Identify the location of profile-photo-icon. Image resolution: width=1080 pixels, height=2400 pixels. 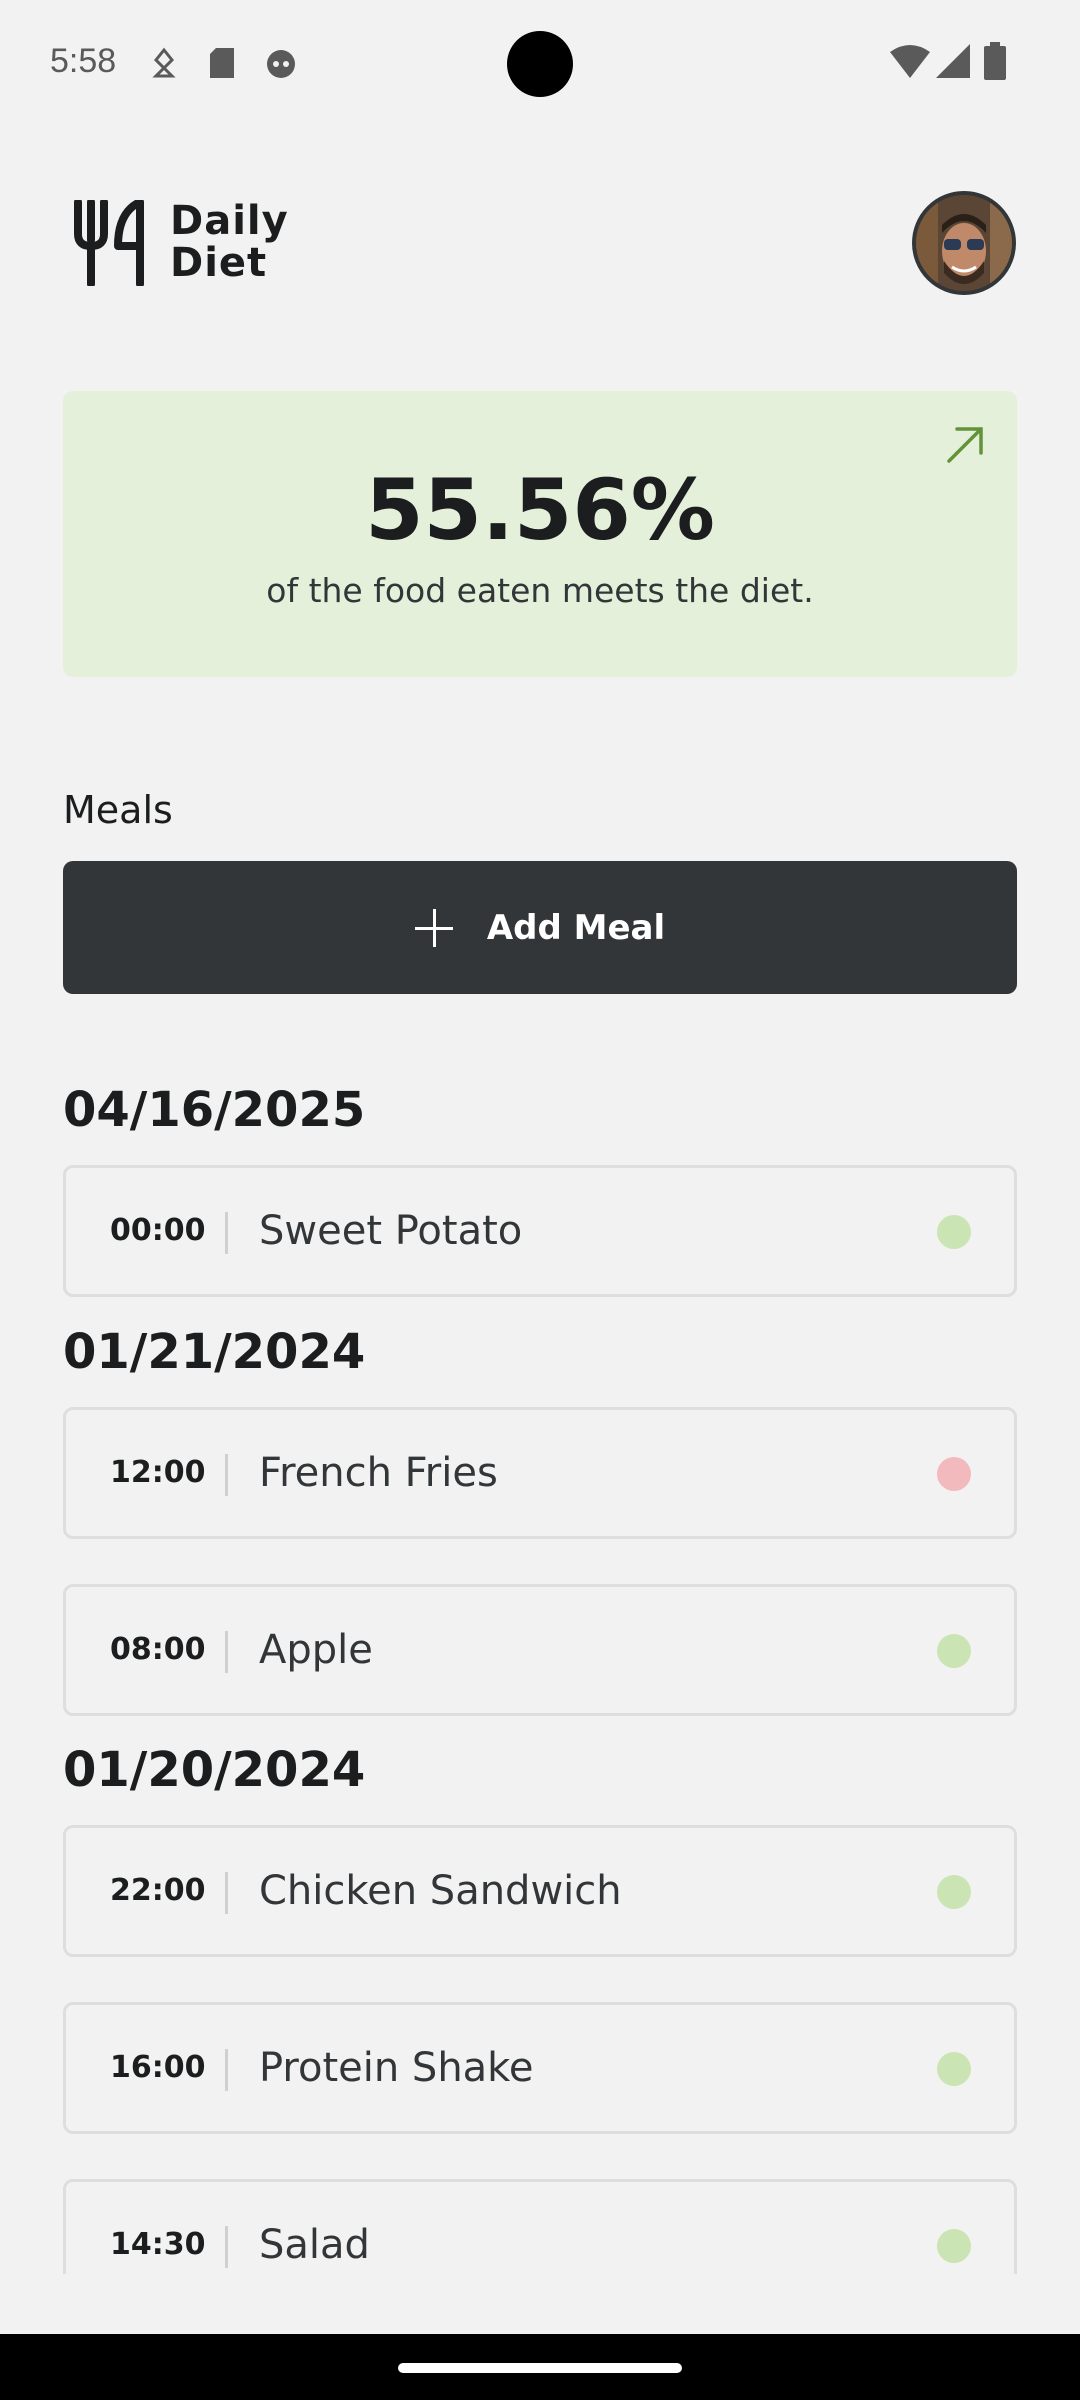
(964, 243).